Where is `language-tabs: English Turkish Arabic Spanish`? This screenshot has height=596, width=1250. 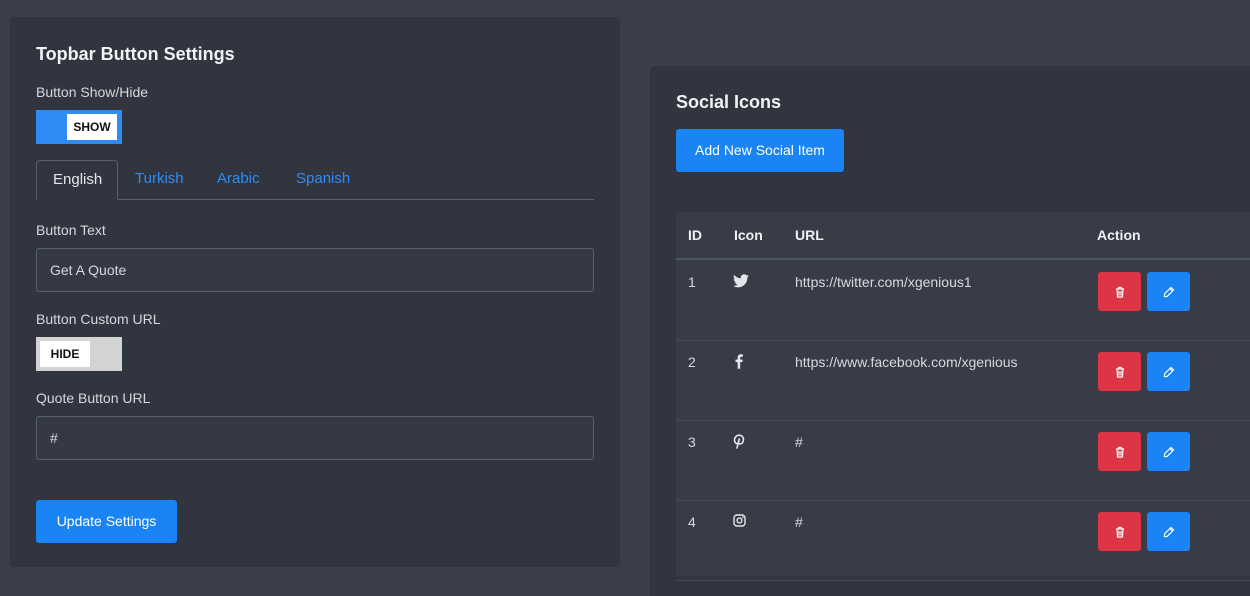 language-tabs: English Turkish Arabic Spanish is located at coordinates (315, 180).